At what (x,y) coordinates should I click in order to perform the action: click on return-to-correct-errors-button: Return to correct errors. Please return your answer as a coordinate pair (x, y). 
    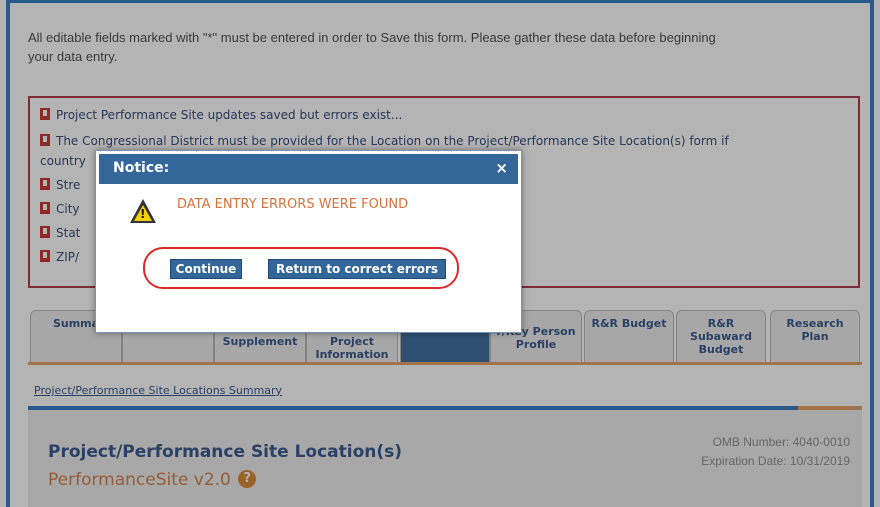
    Looking at the image, I should click on (357, 269).